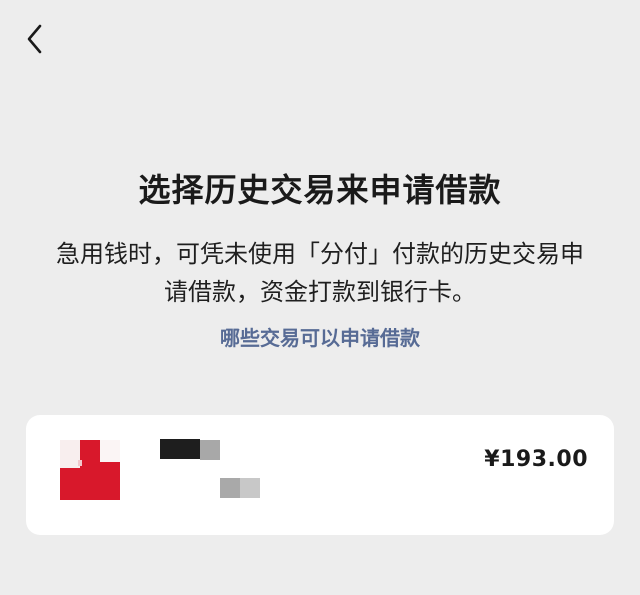  I want to click on chevron-left-icon, so click(34, 39).